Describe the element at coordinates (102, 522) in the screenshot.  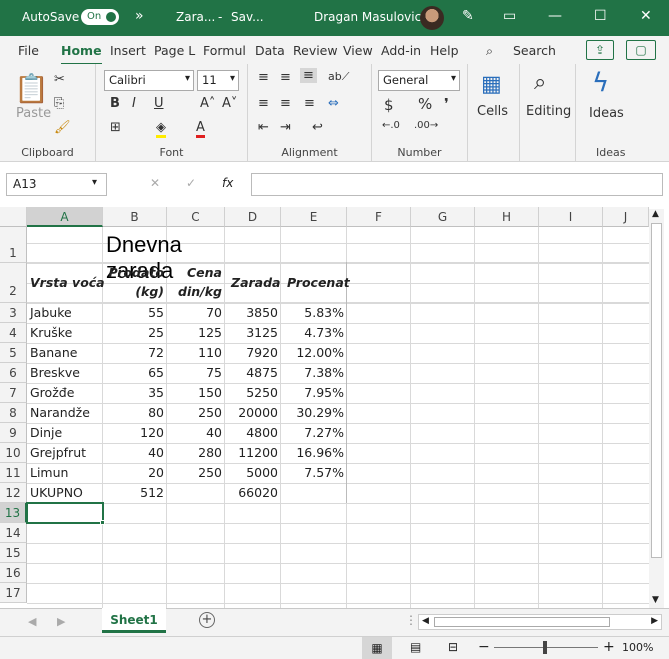
I see `fill-handle` at that location.